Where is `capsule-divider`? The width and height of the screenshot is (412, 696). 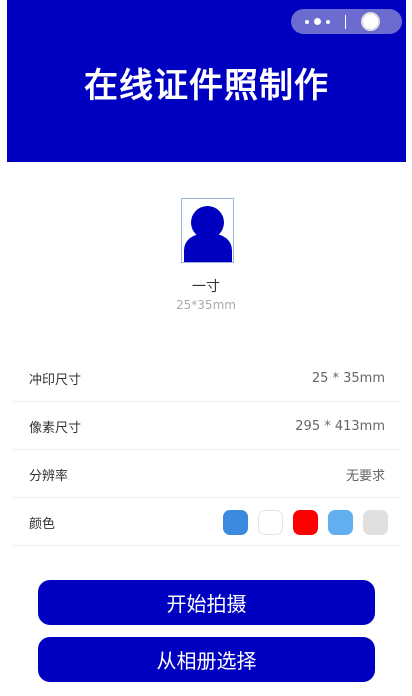
capsule-divider is located at coordinates (345, 21).